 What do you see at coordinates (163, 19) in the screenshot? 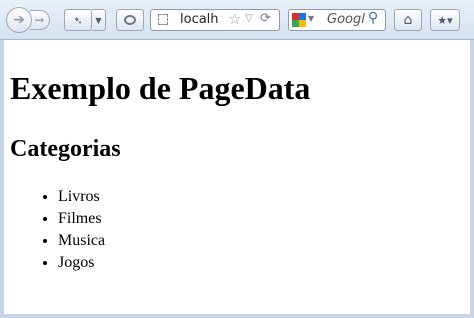
I see `site-identity-icon` at bounding box center [163, 19].